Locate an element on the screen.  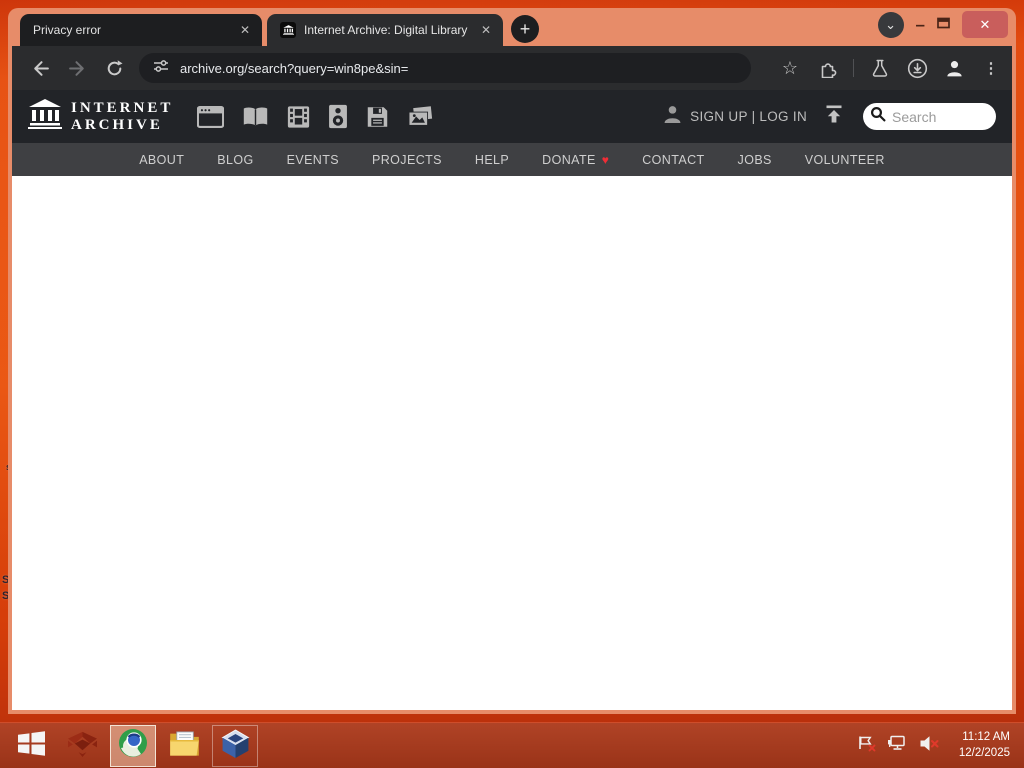
virtualbox-button is located at coordinates (235, 745).